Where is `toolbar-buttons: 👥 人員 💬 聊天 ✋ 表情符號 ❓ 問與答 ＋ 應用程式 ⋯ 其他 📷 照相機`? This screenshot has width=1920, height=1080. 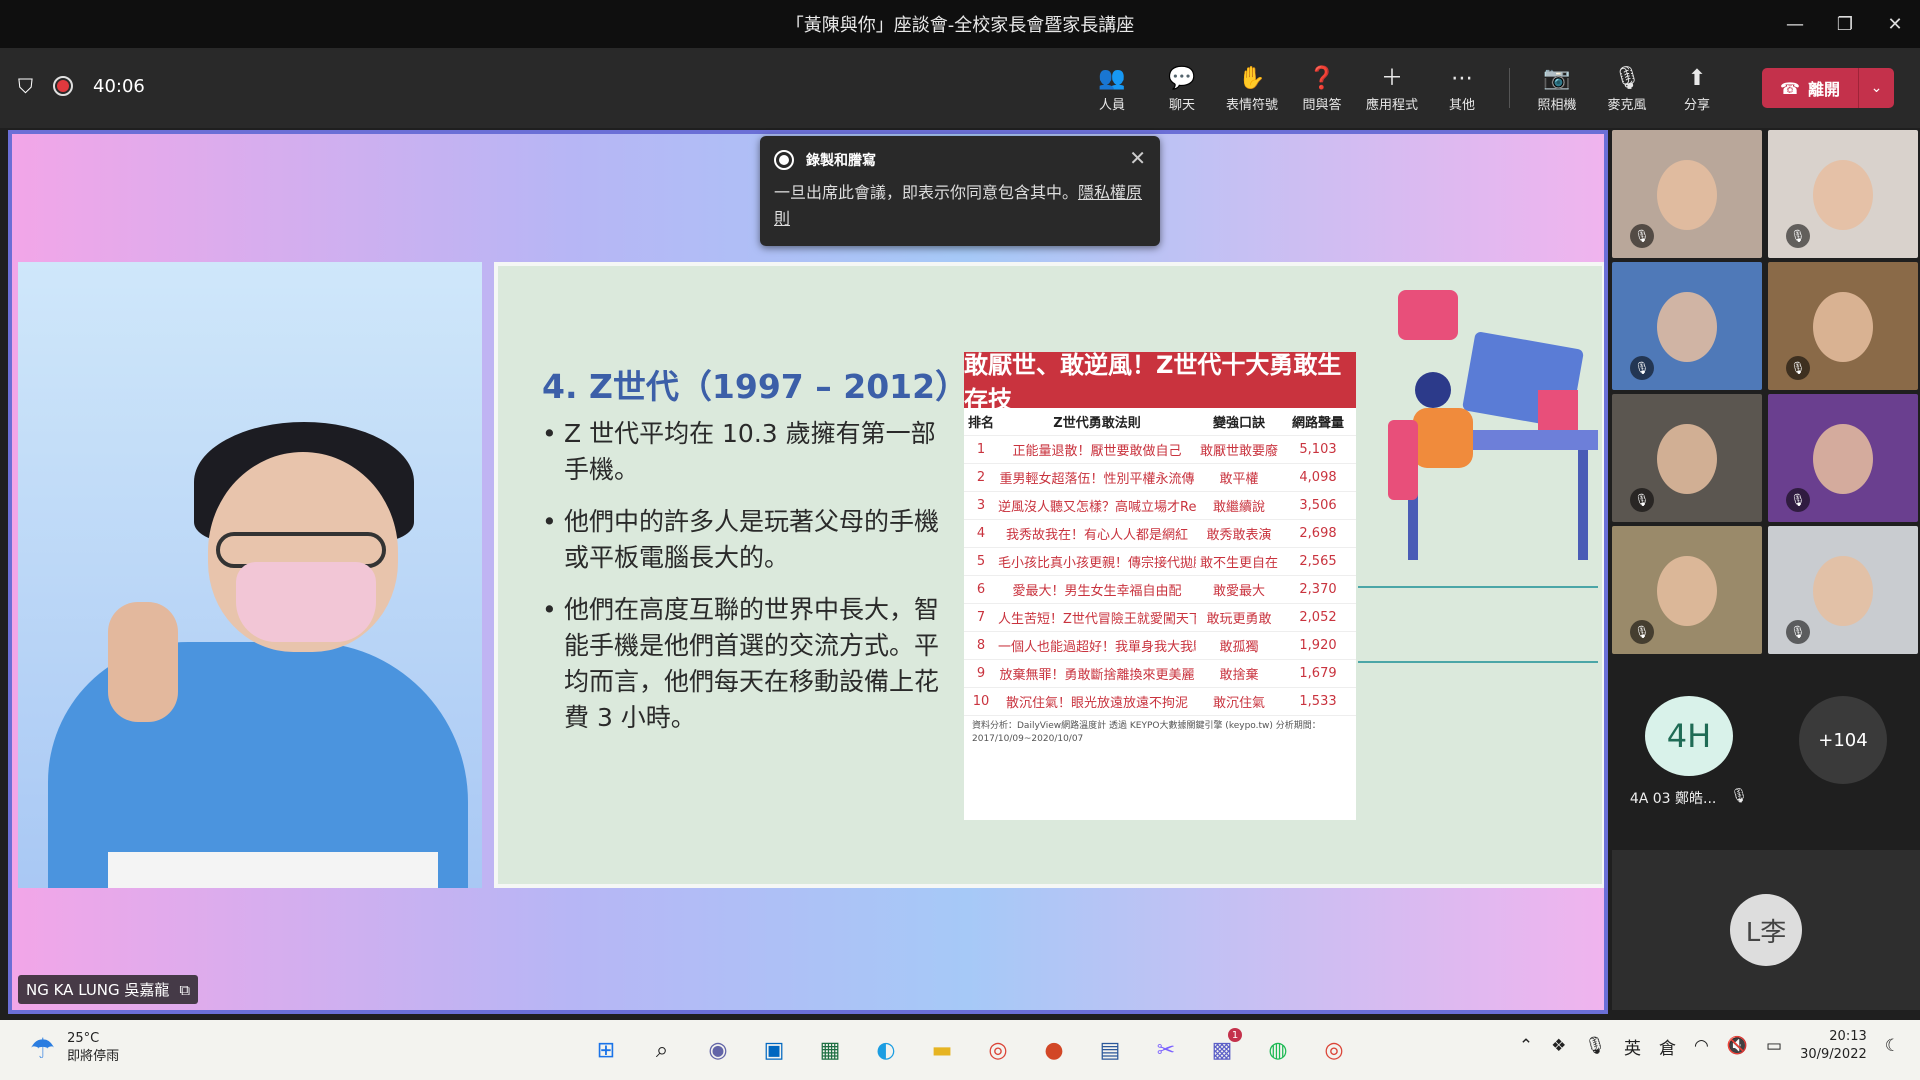
toolbar-buttons: 👥 人員 💬 聊天 ✋ 表情符號 ❓ 問與答 ＋ 應用程式 ⋯ 其他 📷 照相機 is located at coordinates (1485, 88).